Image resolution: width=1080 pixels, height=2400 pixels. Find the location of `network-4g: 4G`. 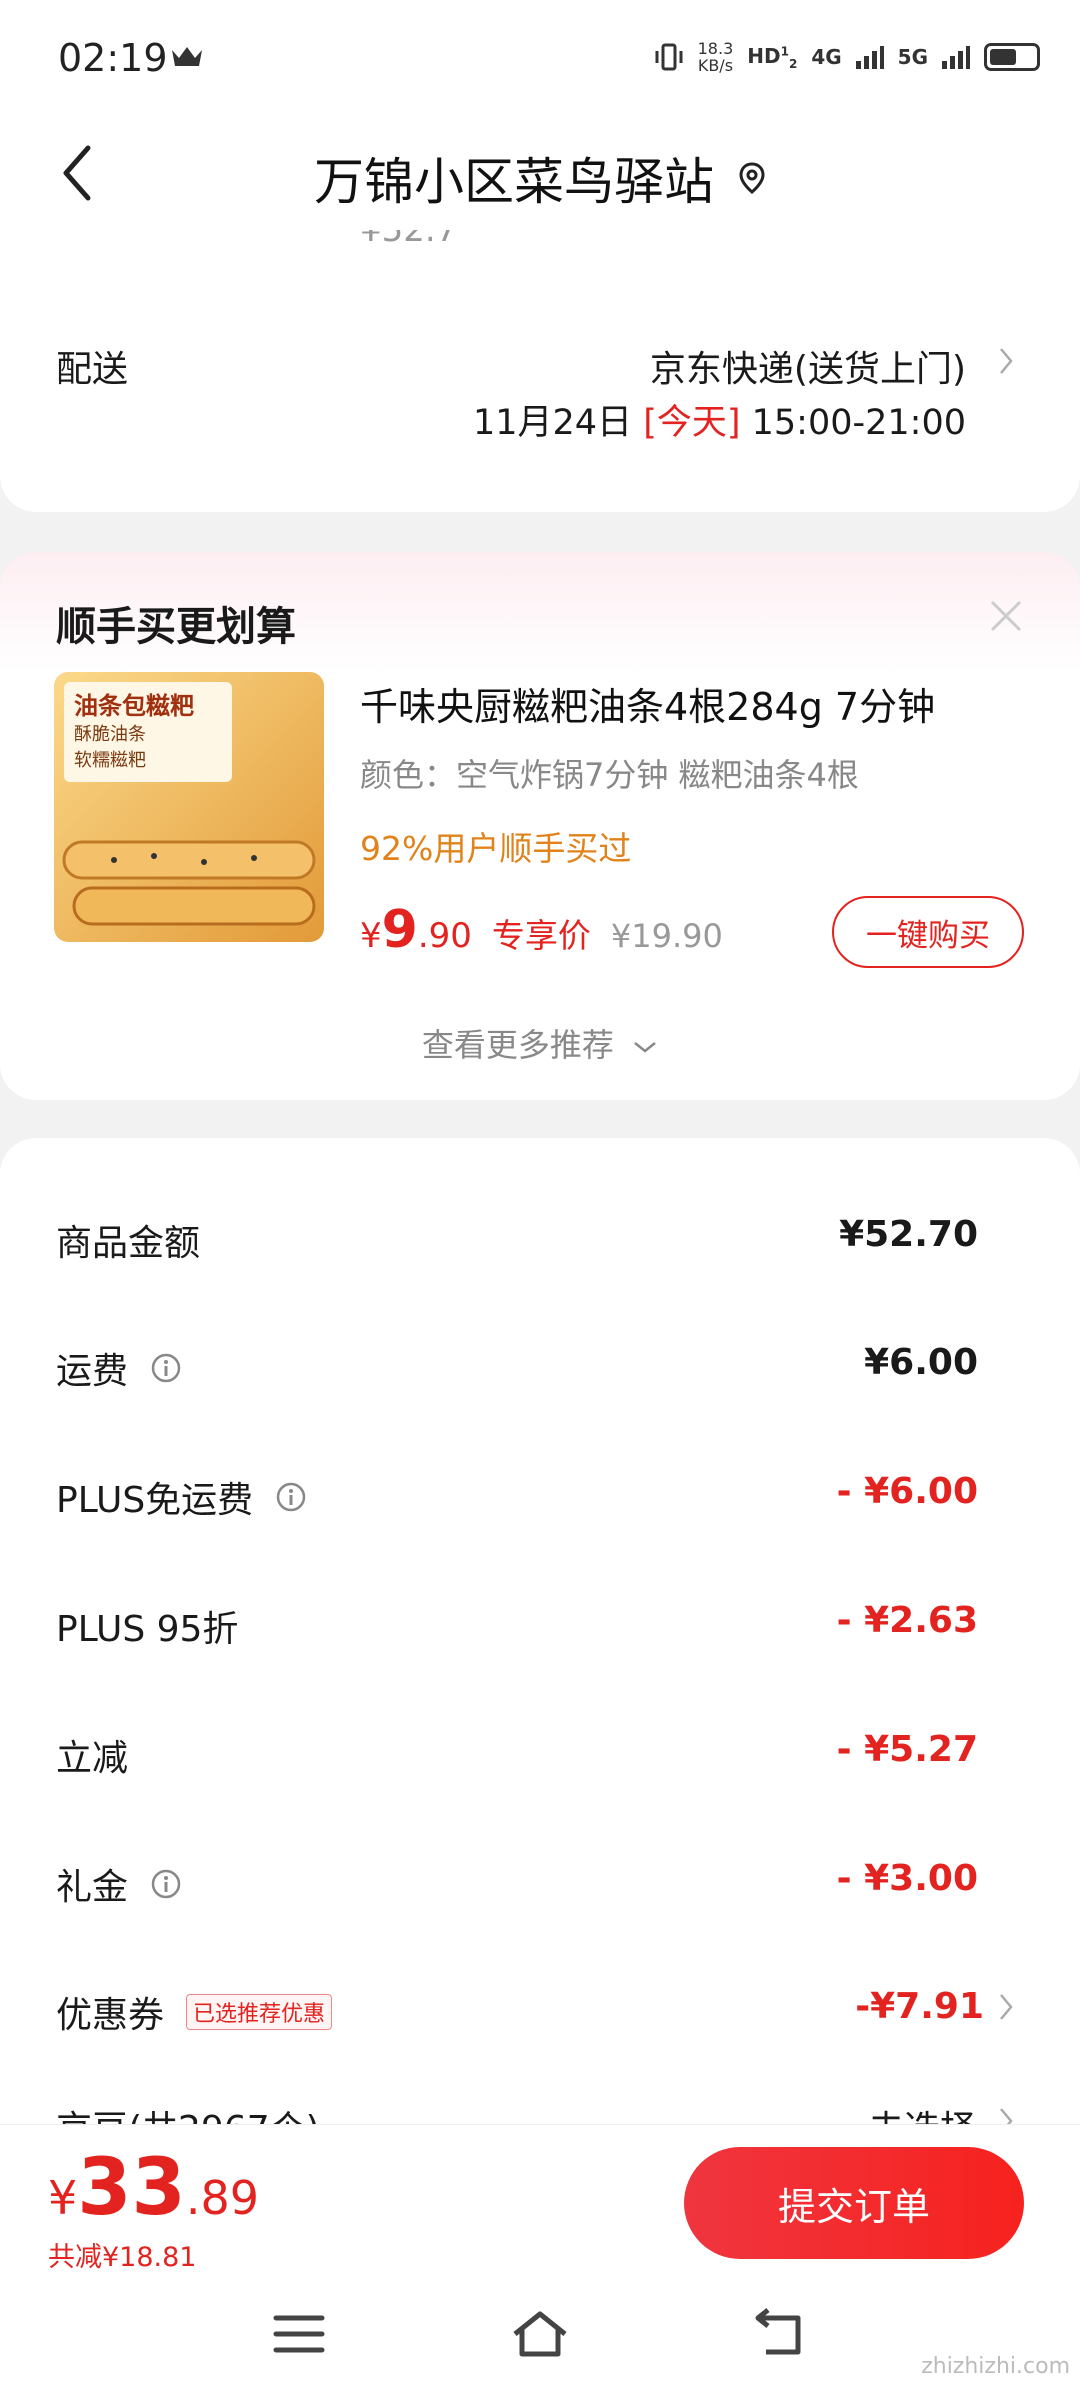

network-4g: 4G is located at coordinates (826, 57).